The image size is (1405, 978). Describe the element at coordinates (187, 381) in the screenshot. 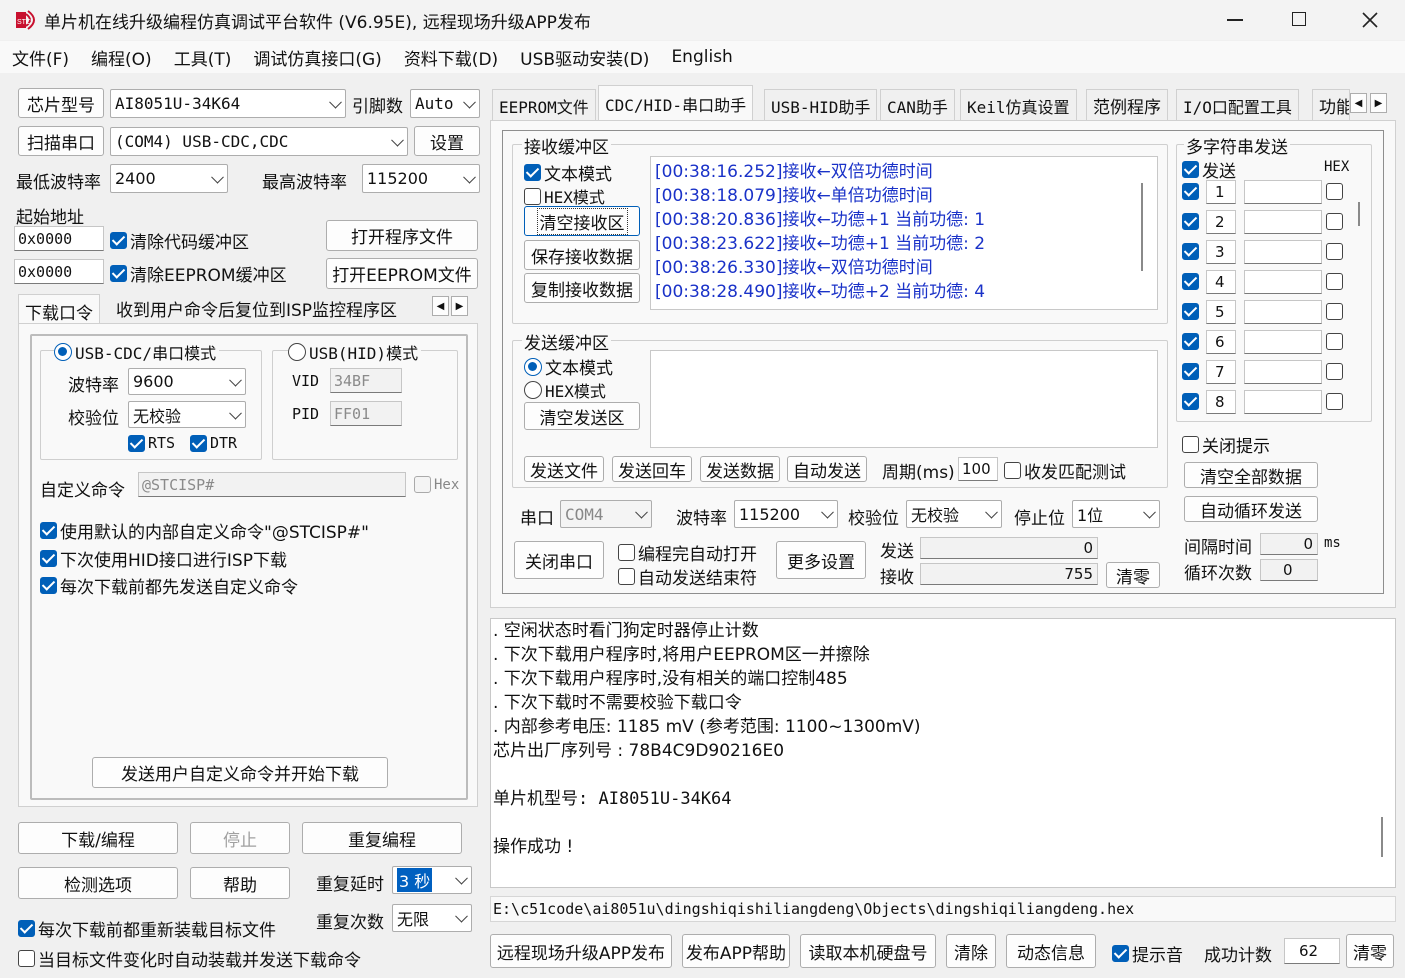

I see `baud-select: 9600` at that location.